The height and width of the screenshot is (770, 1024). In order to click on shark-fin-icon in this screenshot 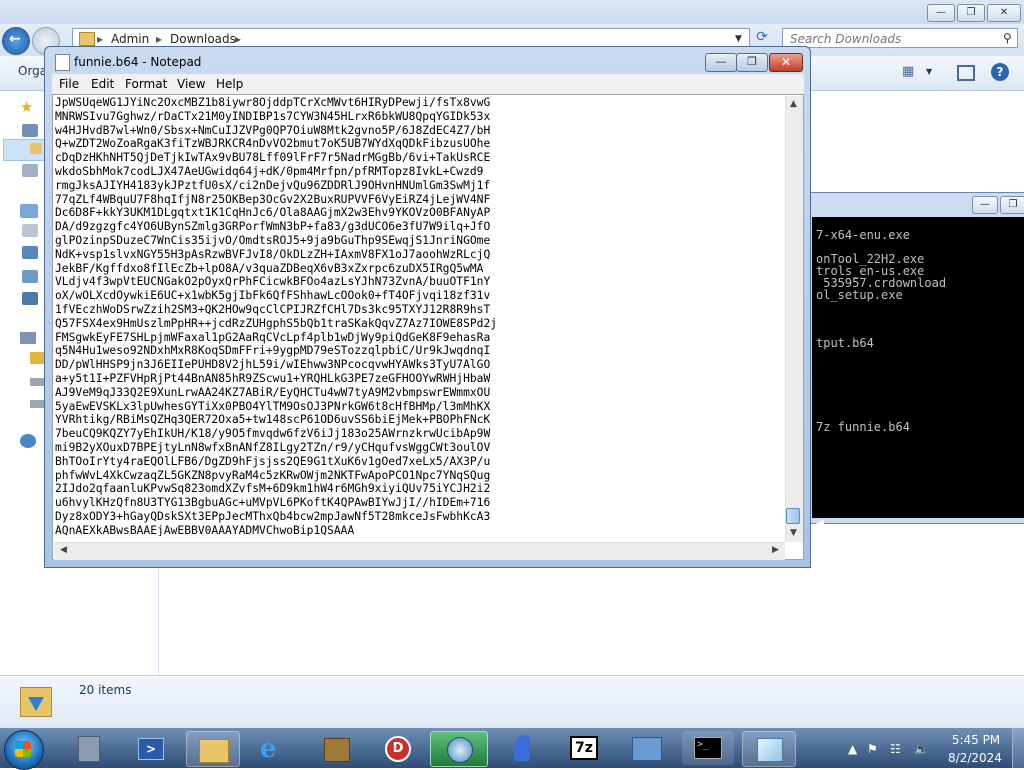, I will do `click(522, 748)`.